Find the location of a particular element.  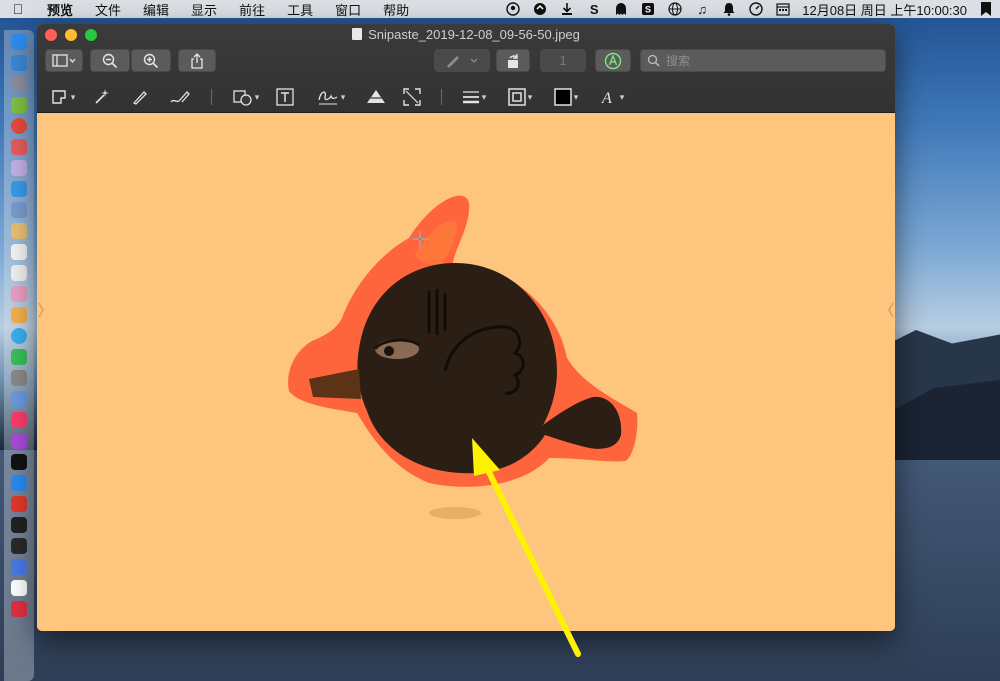

arrow-head is located at coordinates (486, 457).